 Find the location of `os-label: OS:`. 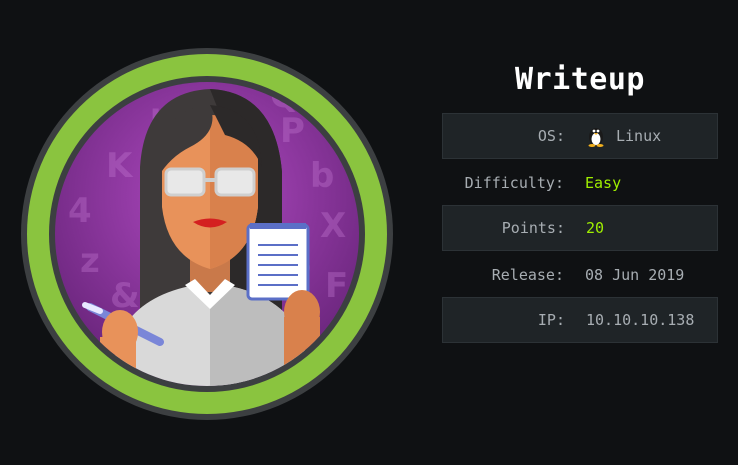

os-label: OS: is located at coordinates (551, 136).